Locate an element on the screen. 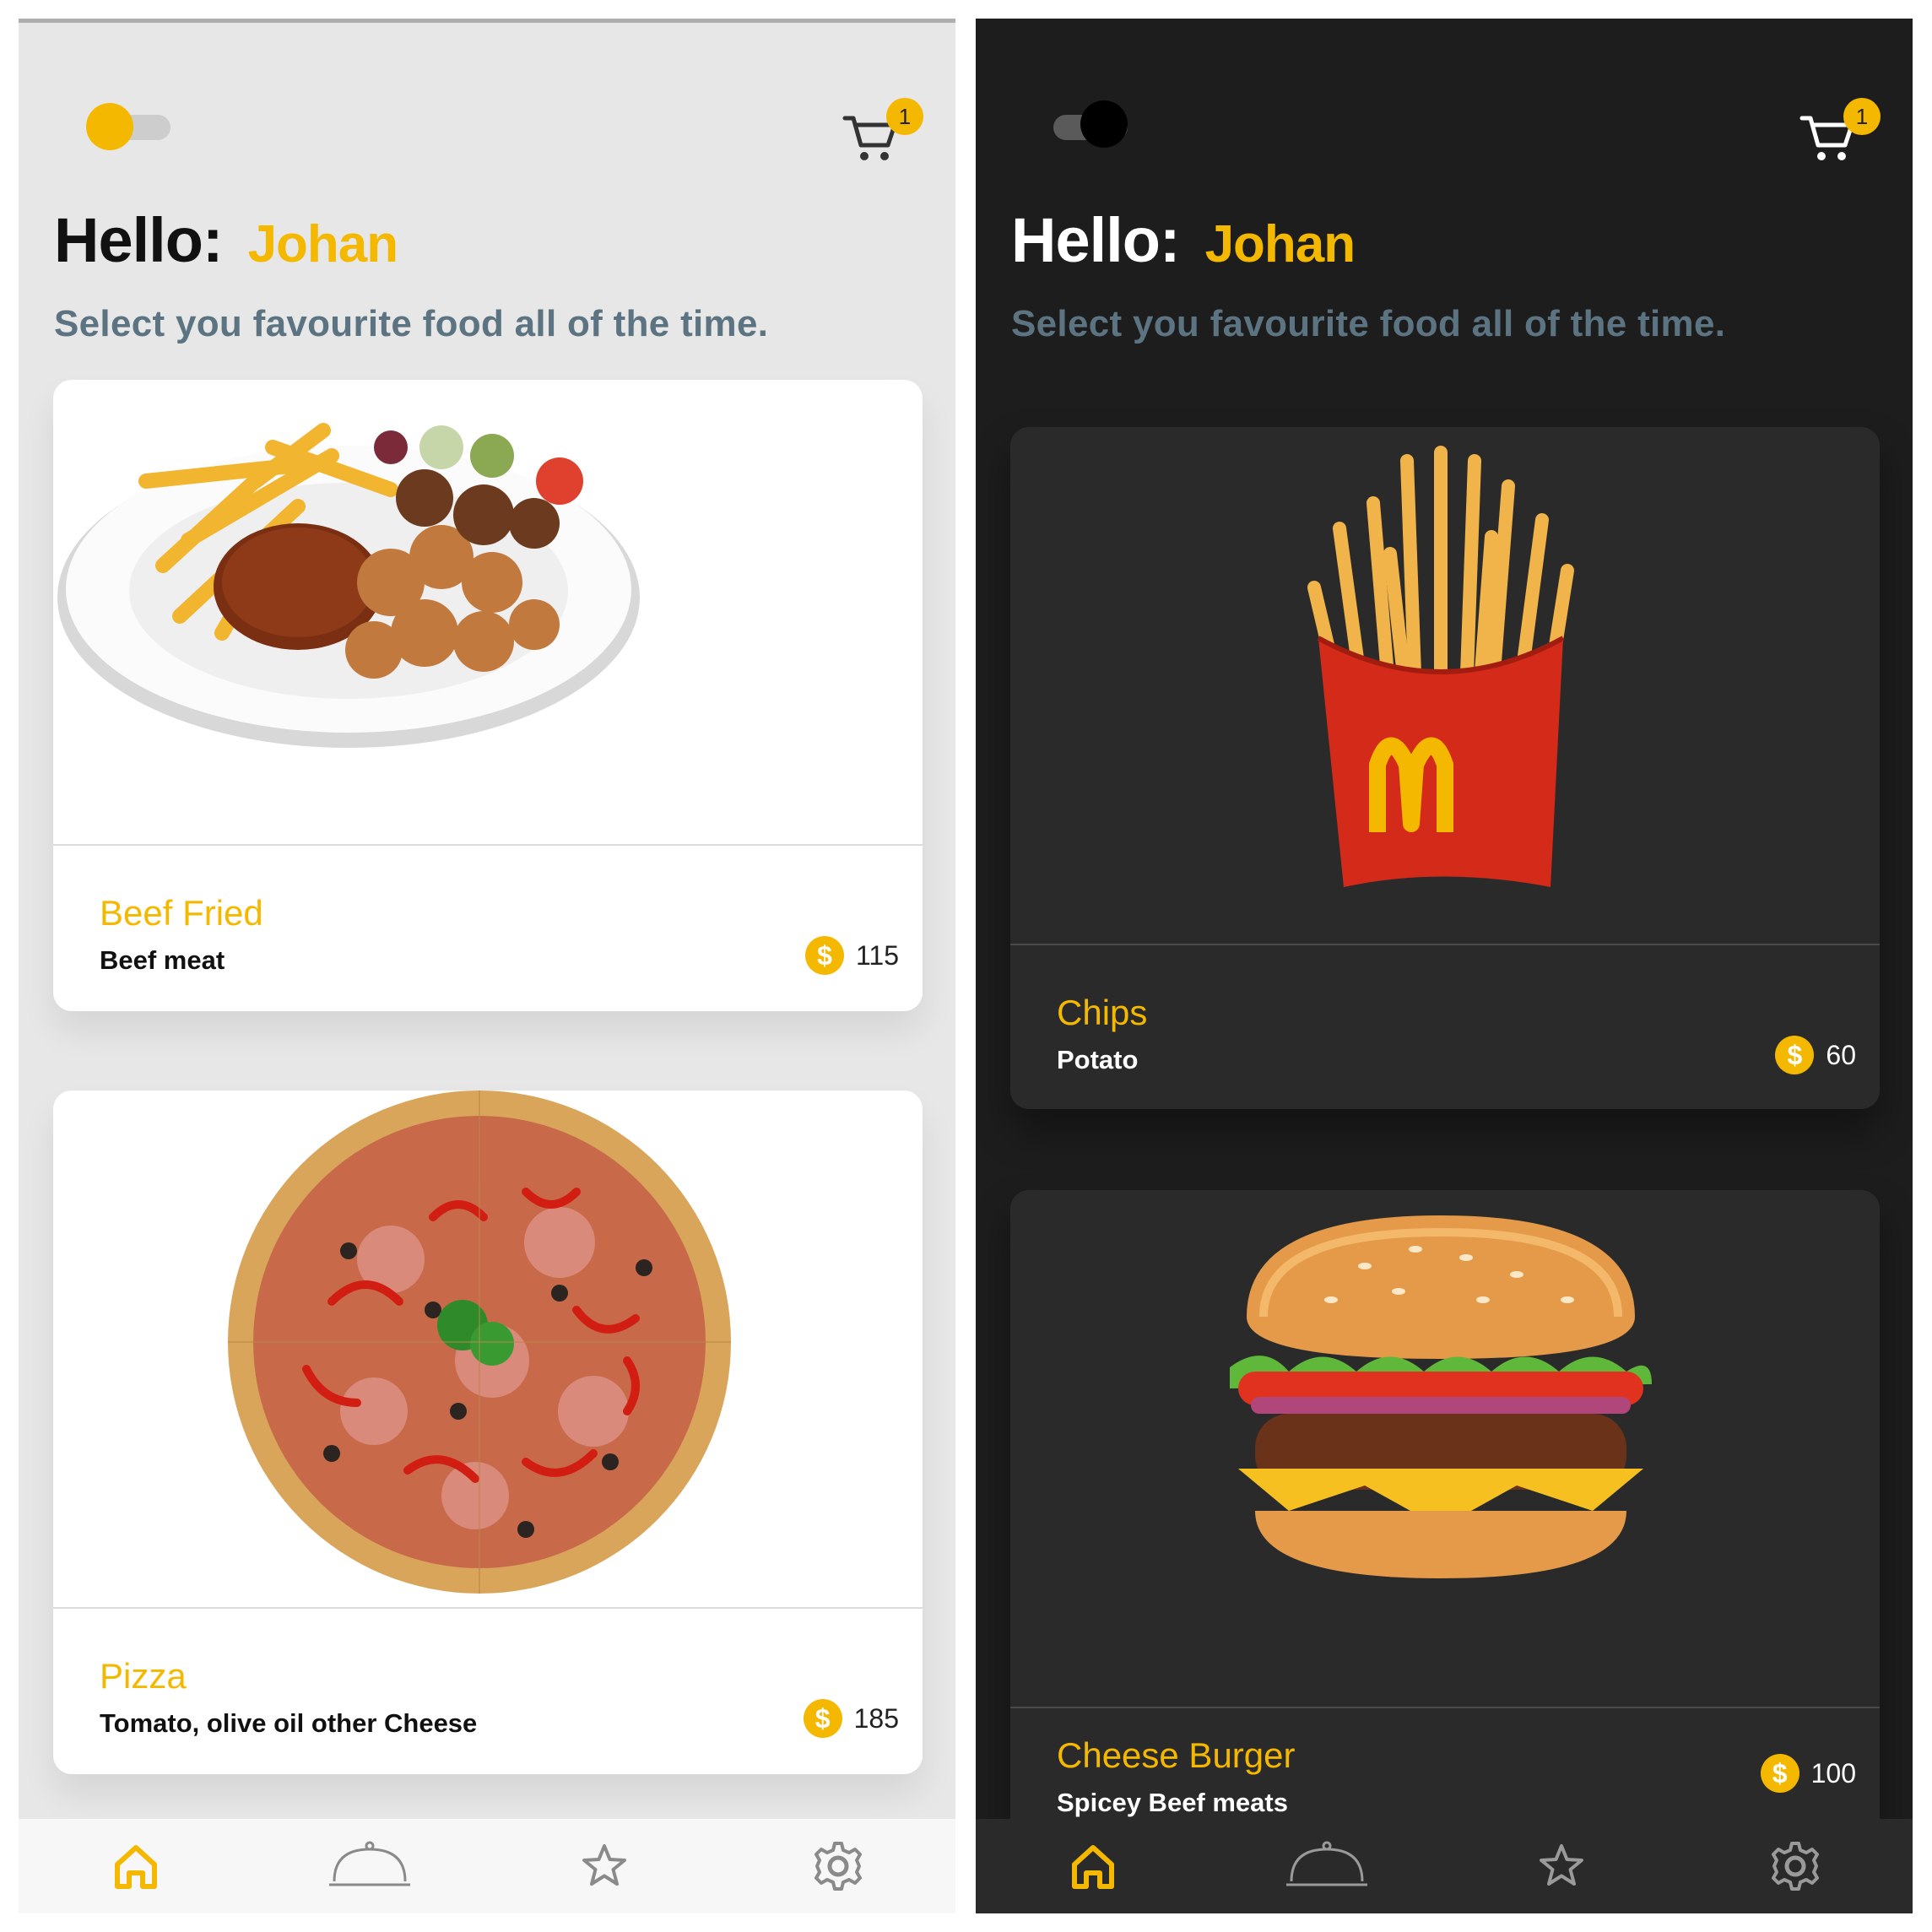 The image size is (1932, 1932). item-price: $ 115 is located at coordinates (851, 955).